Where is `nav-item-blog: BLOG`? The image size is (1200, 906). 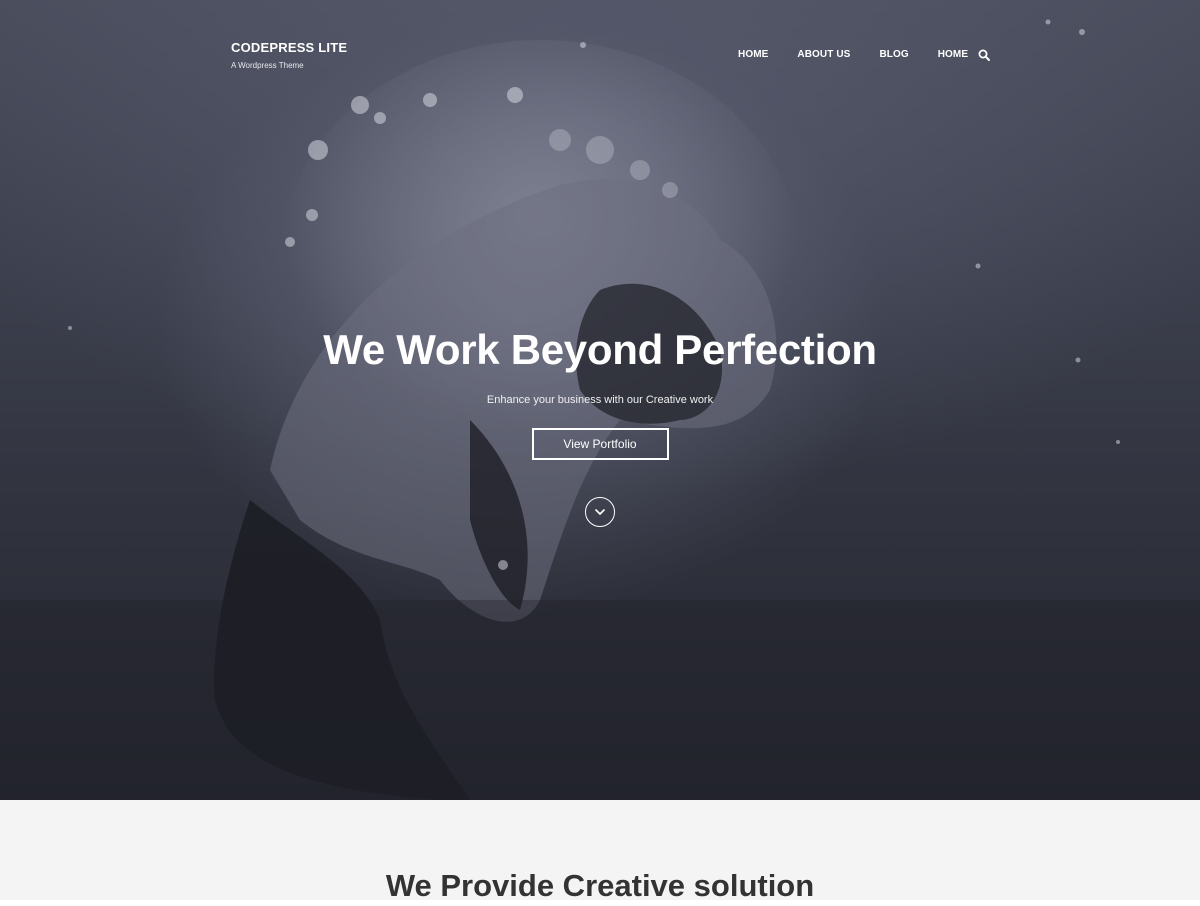
nav-item-blog: BLOG is located at coordinates (893, 54).